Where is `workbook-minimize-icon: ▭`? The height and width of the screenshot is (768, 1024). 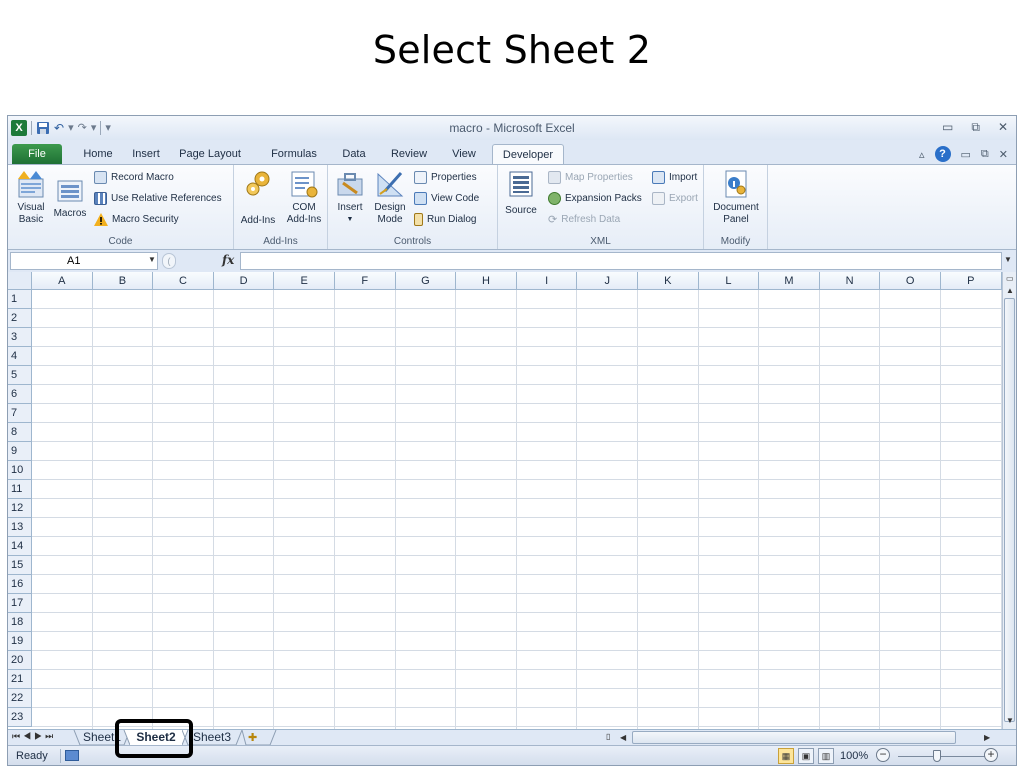
workbook-minimize-icon: ▭ is located at coordinates (966, 154).